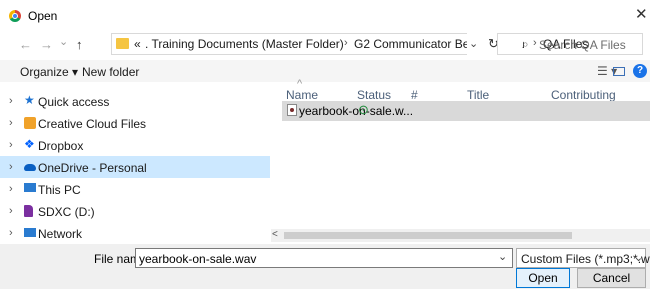  Describe the element at coordinates (611, 278) in the screenshot. I see `cancel-button: Cancel` at that location.